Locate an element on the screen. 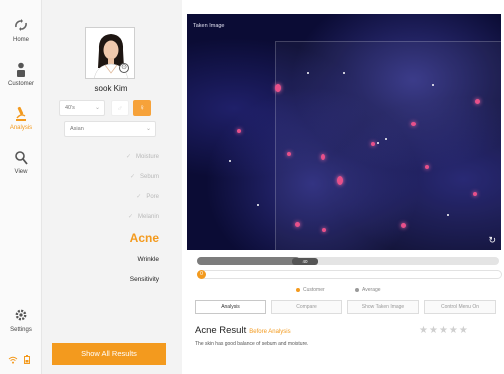  age-select: 40's ⌄ is located at coordinates (82, 108).